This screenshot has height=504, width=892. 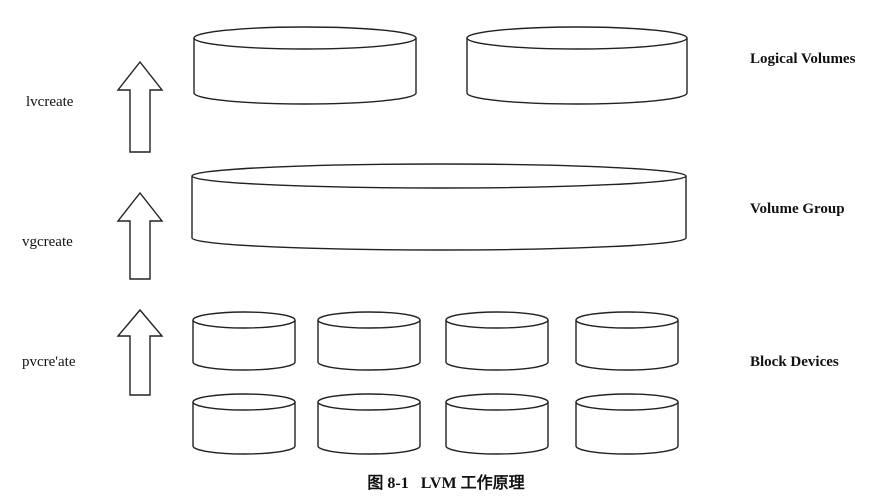 What do you see at coordinates (50, 102) in the screenshot?
I see `lvcreate-label: lvcreate` at bounding box center [50, 102].